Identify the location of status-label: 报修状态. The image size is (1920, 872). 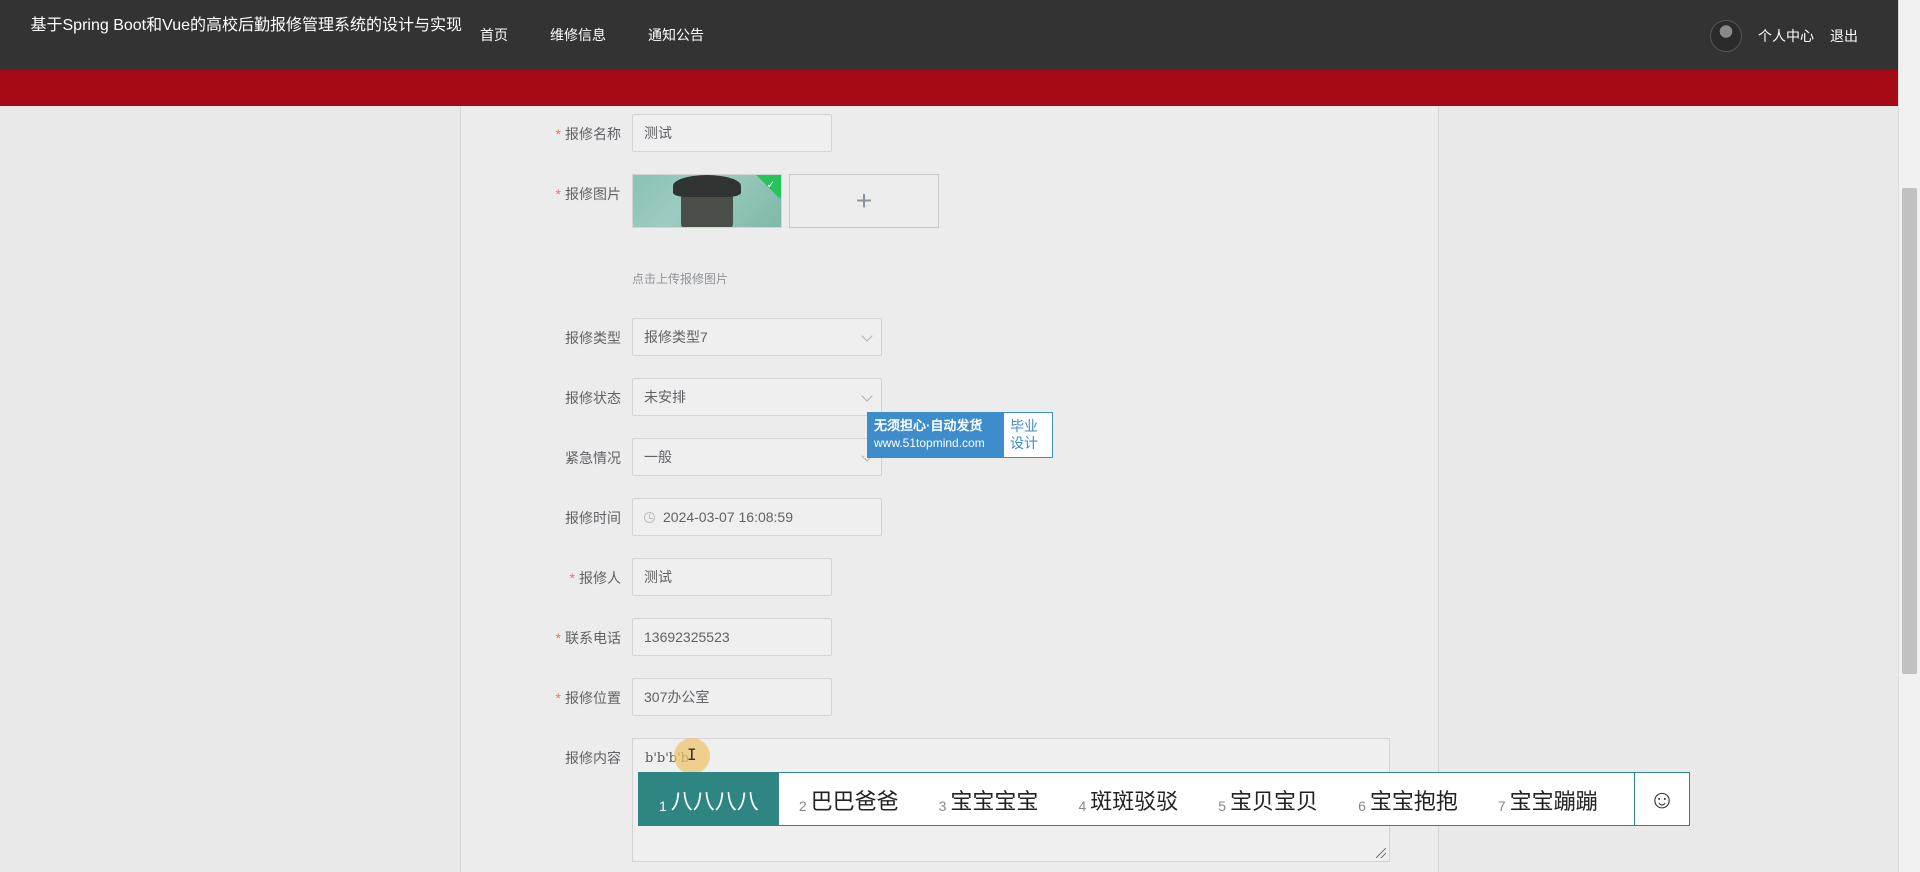
(593, 398).